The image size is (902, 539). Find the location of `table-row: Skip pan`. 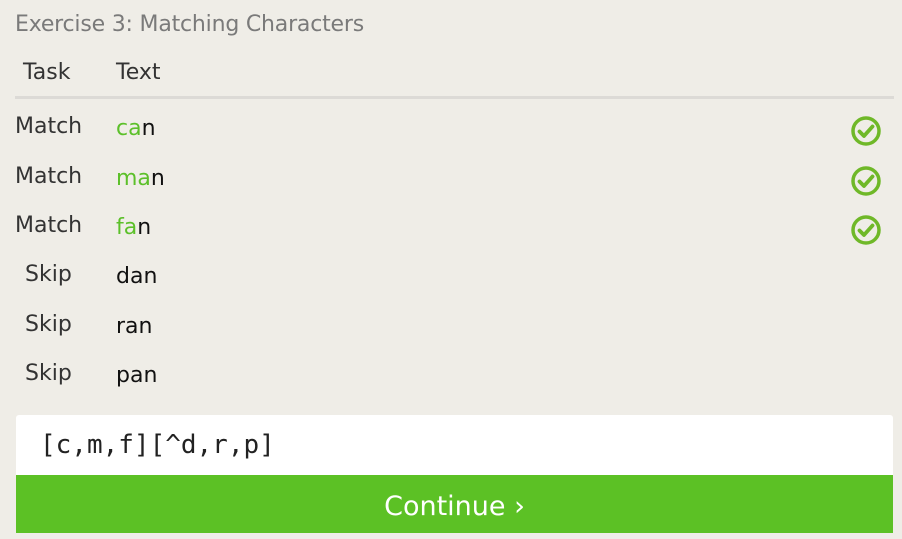

table-row: Skip pan is located at coordinates (454, 381).